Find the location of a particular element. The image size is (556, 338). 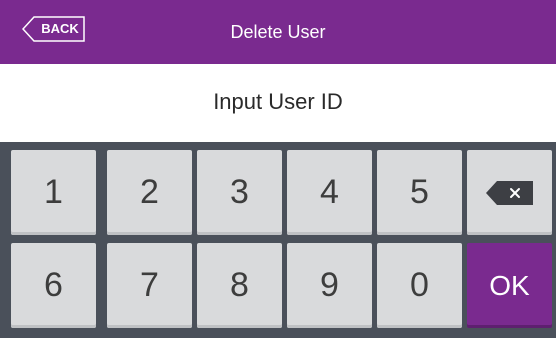

key-2: 2 is located at coordinates (149, 192).